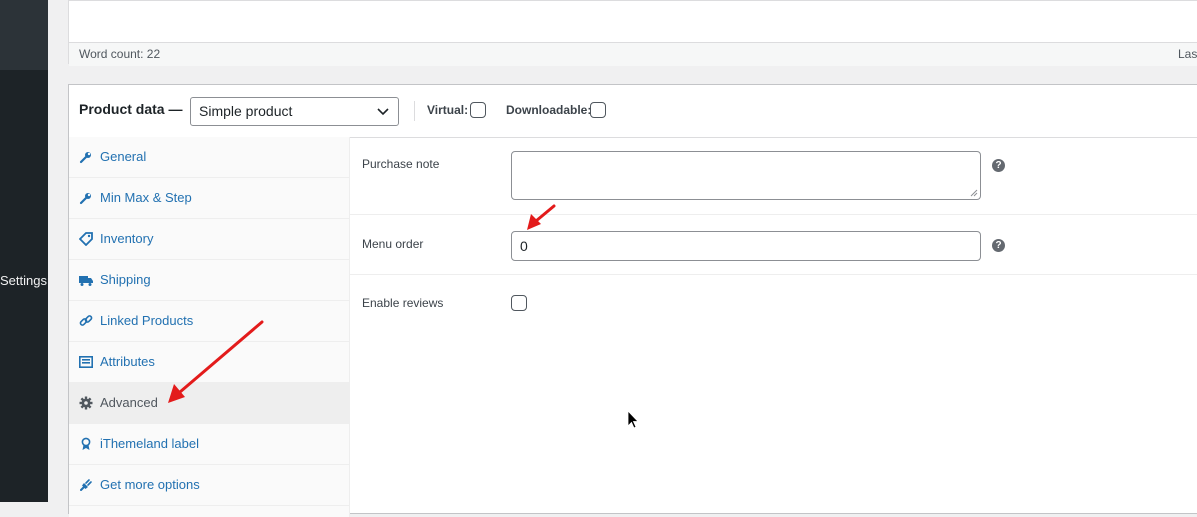  Describe the element at coordinates (209, 239) in the screenshot. I see `tab-inventory: Inventory` at that location.